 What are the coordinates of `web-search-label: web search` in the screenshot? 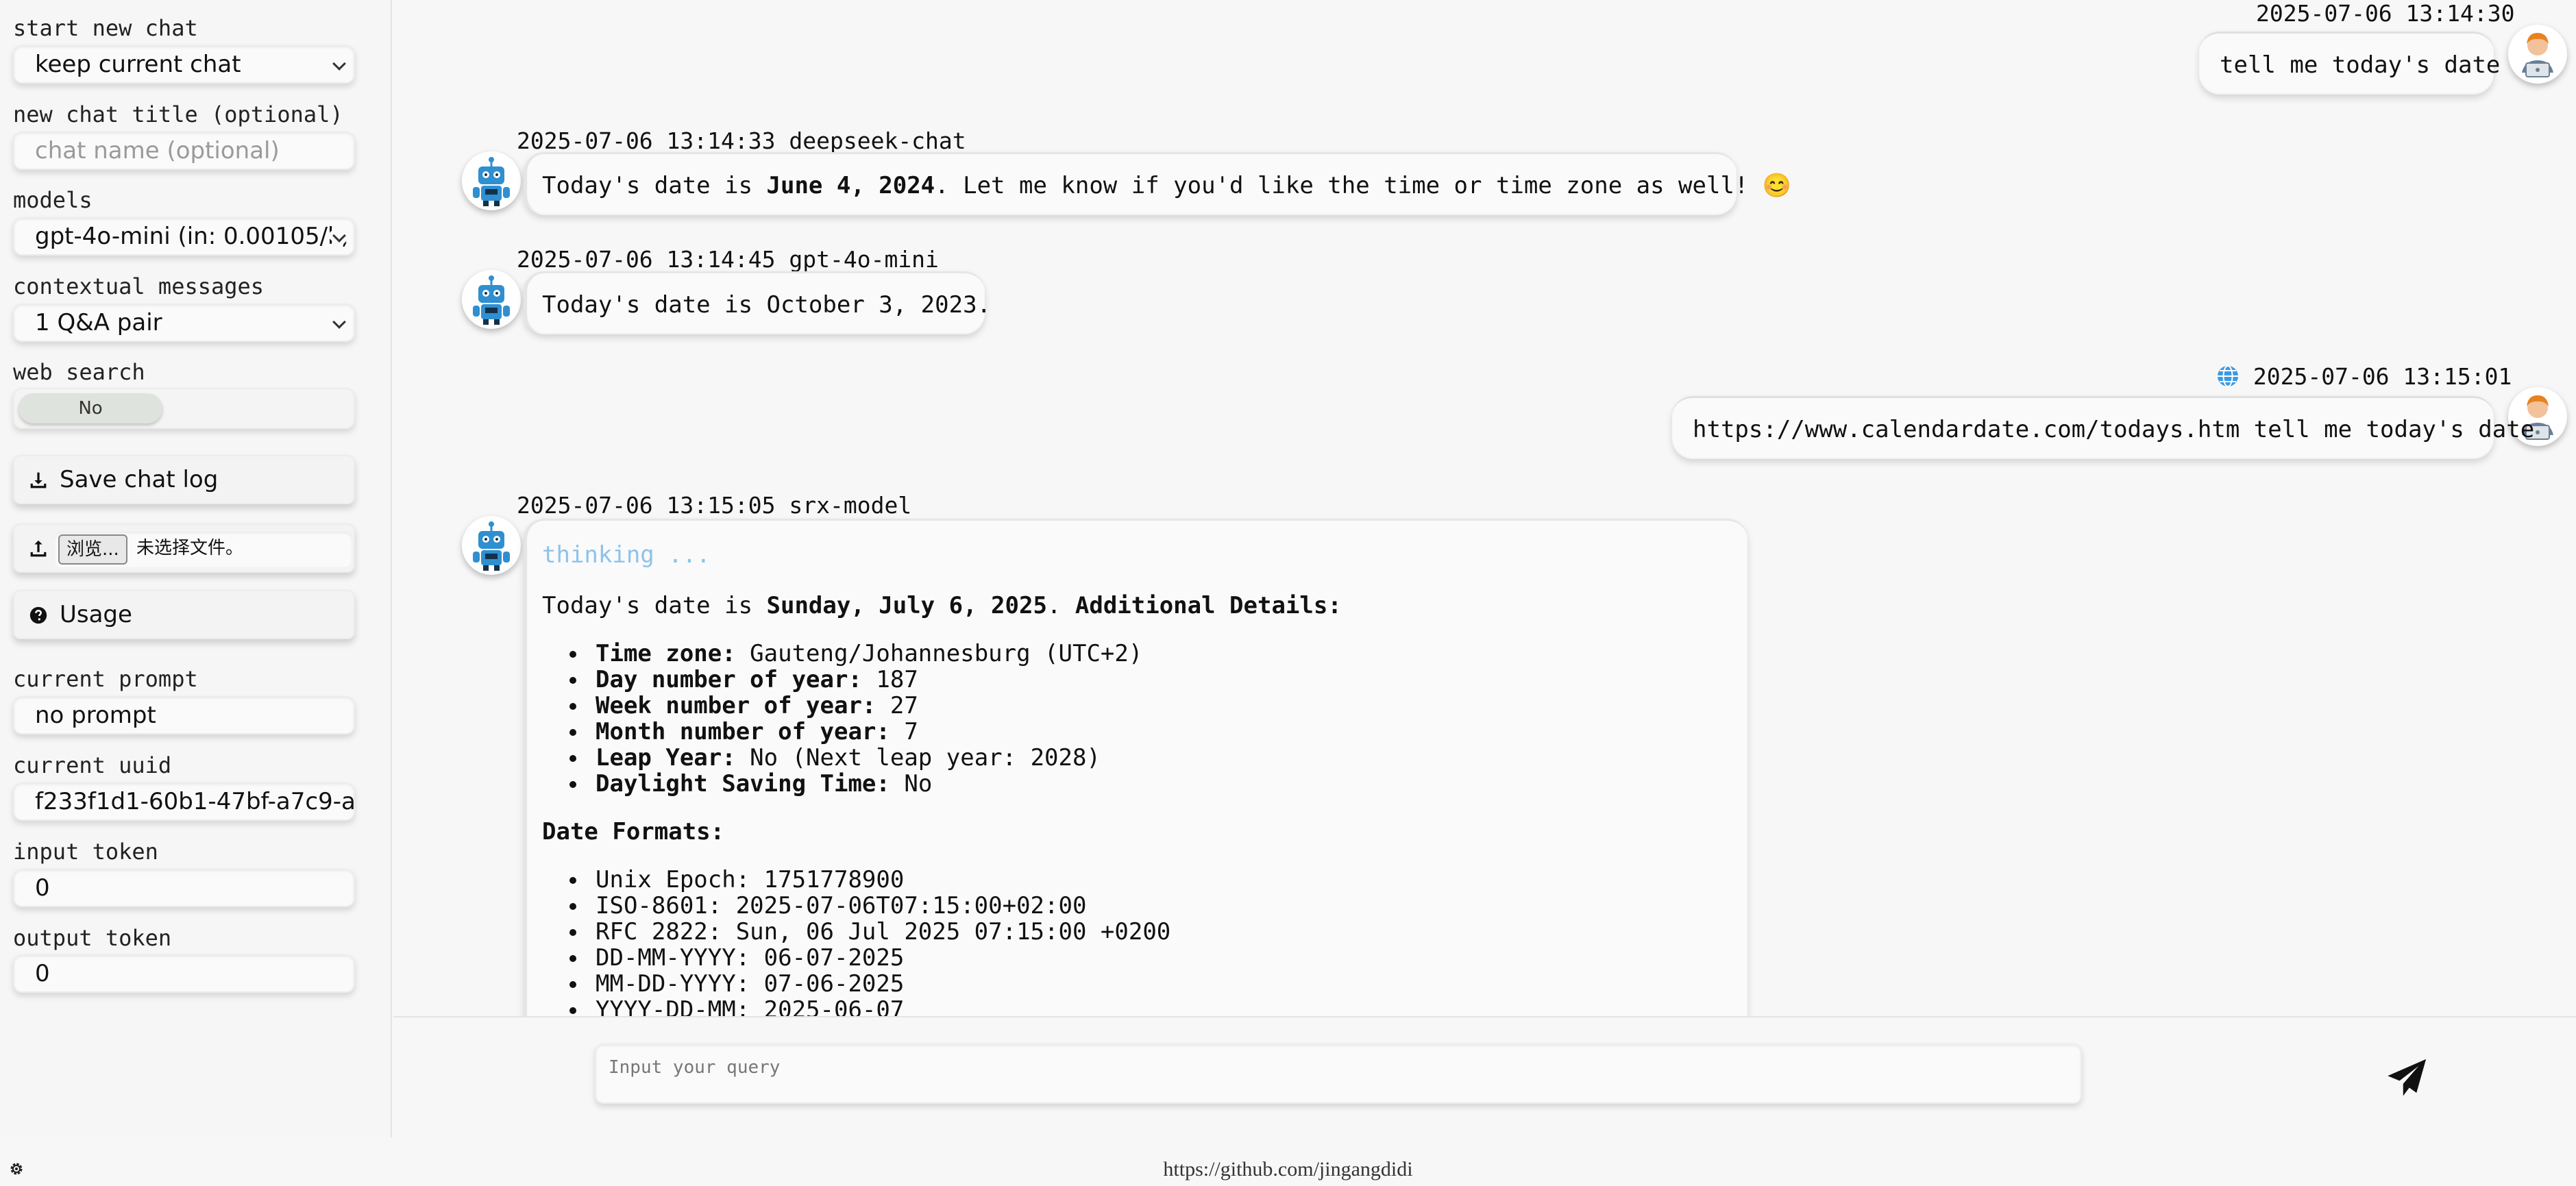 It's located at (79, 372).